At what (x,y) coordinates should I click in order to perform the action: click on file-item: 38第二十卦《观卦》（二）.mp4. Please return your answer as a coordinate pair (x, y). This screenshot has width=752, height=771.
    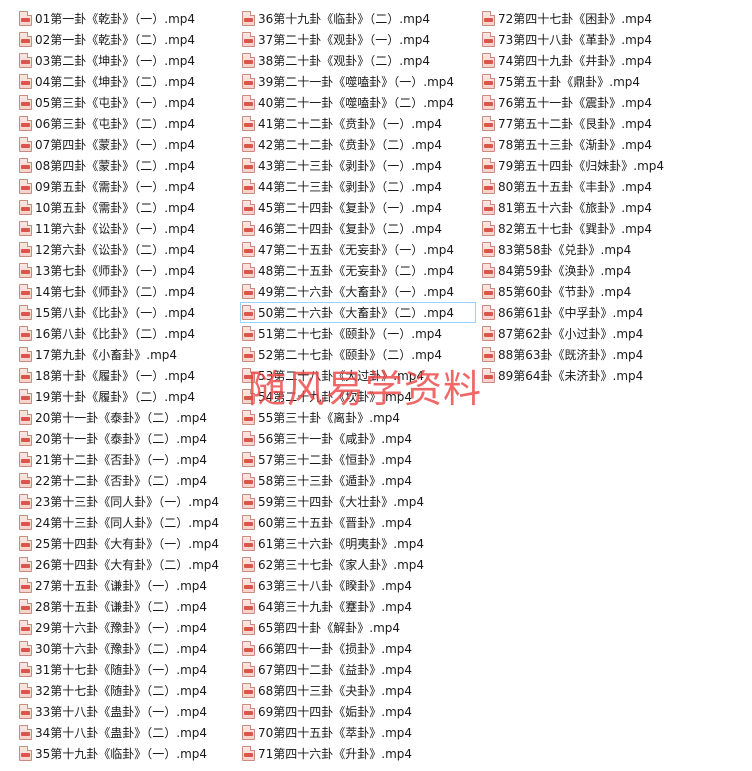
    Looking at the image, I should click on (358, 60).